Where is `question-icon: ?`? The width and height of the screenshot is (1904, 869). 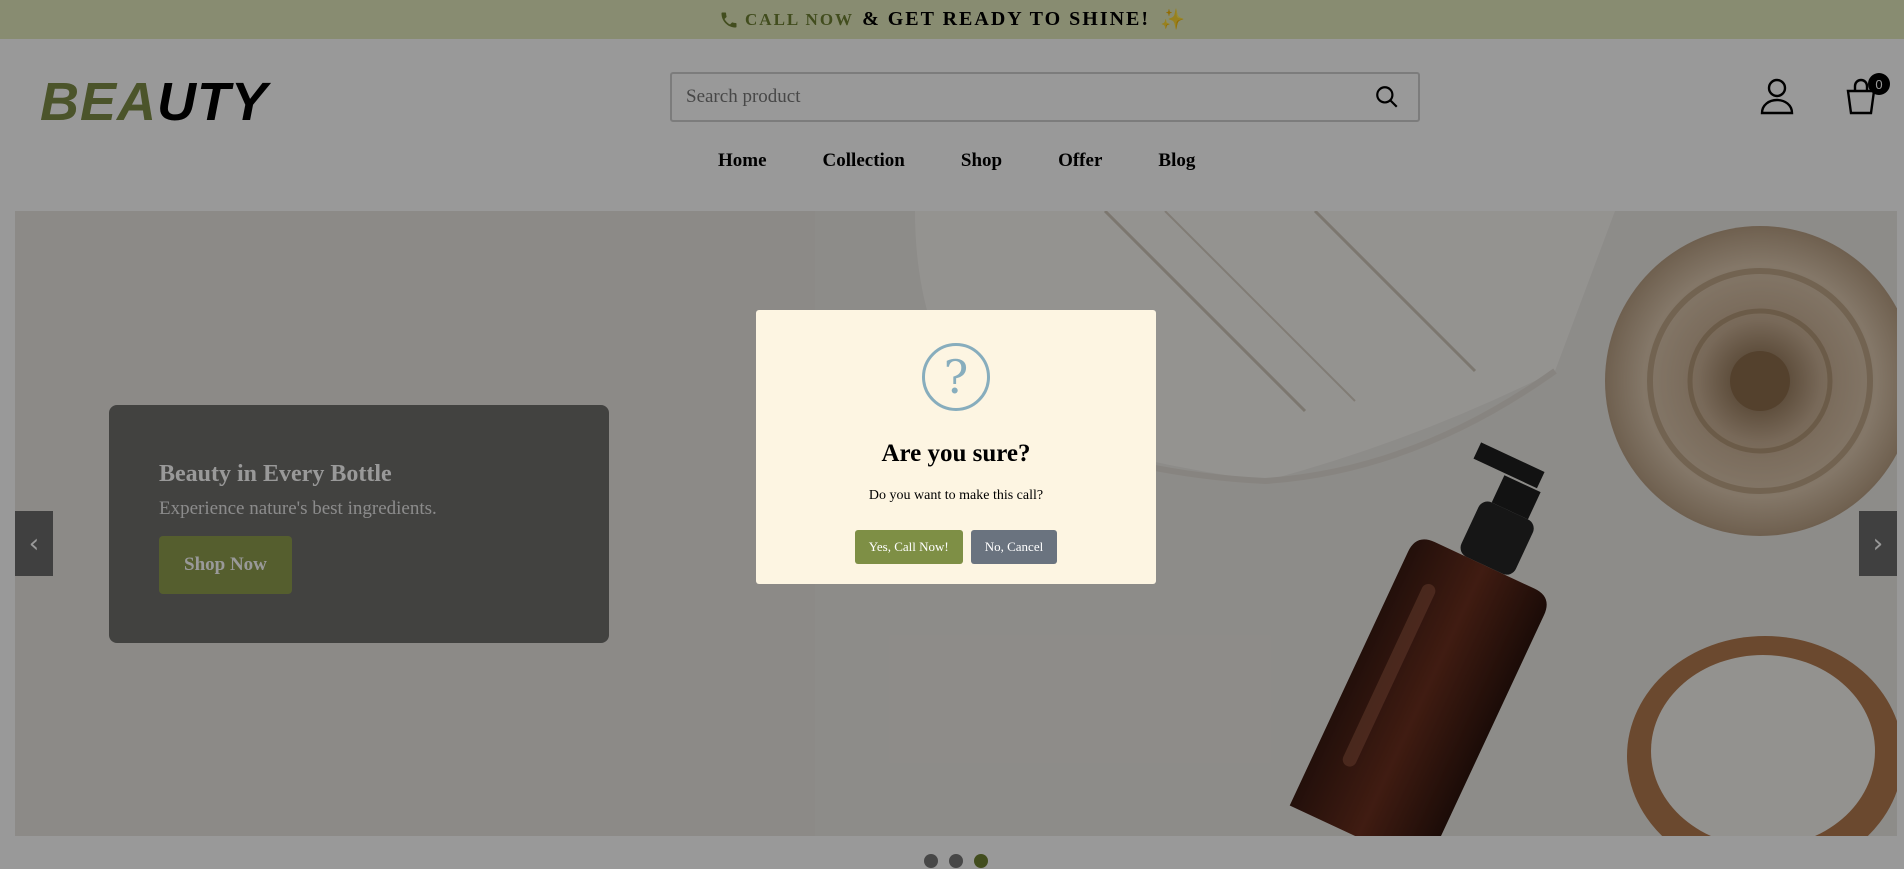 question-icon: ? is located at coordinates (956, 377).